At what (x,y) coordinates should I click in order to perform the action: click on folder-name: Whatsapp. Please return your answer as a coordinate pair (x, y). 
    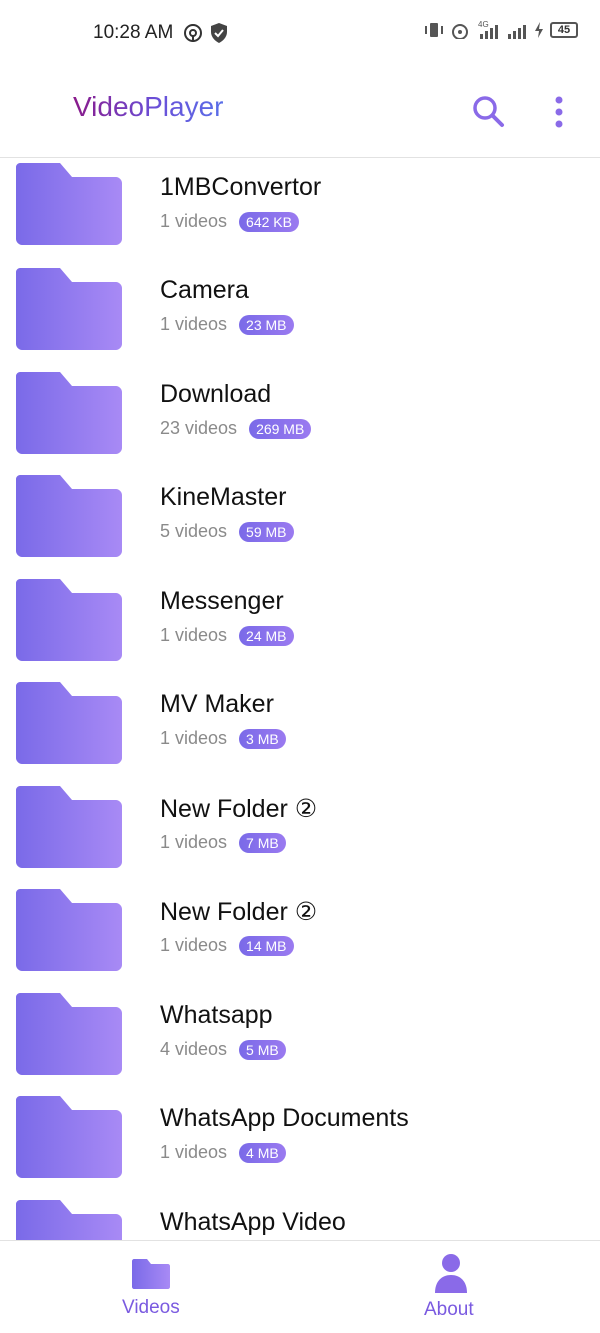
    Looking at the image, I should click on (216, 1015).